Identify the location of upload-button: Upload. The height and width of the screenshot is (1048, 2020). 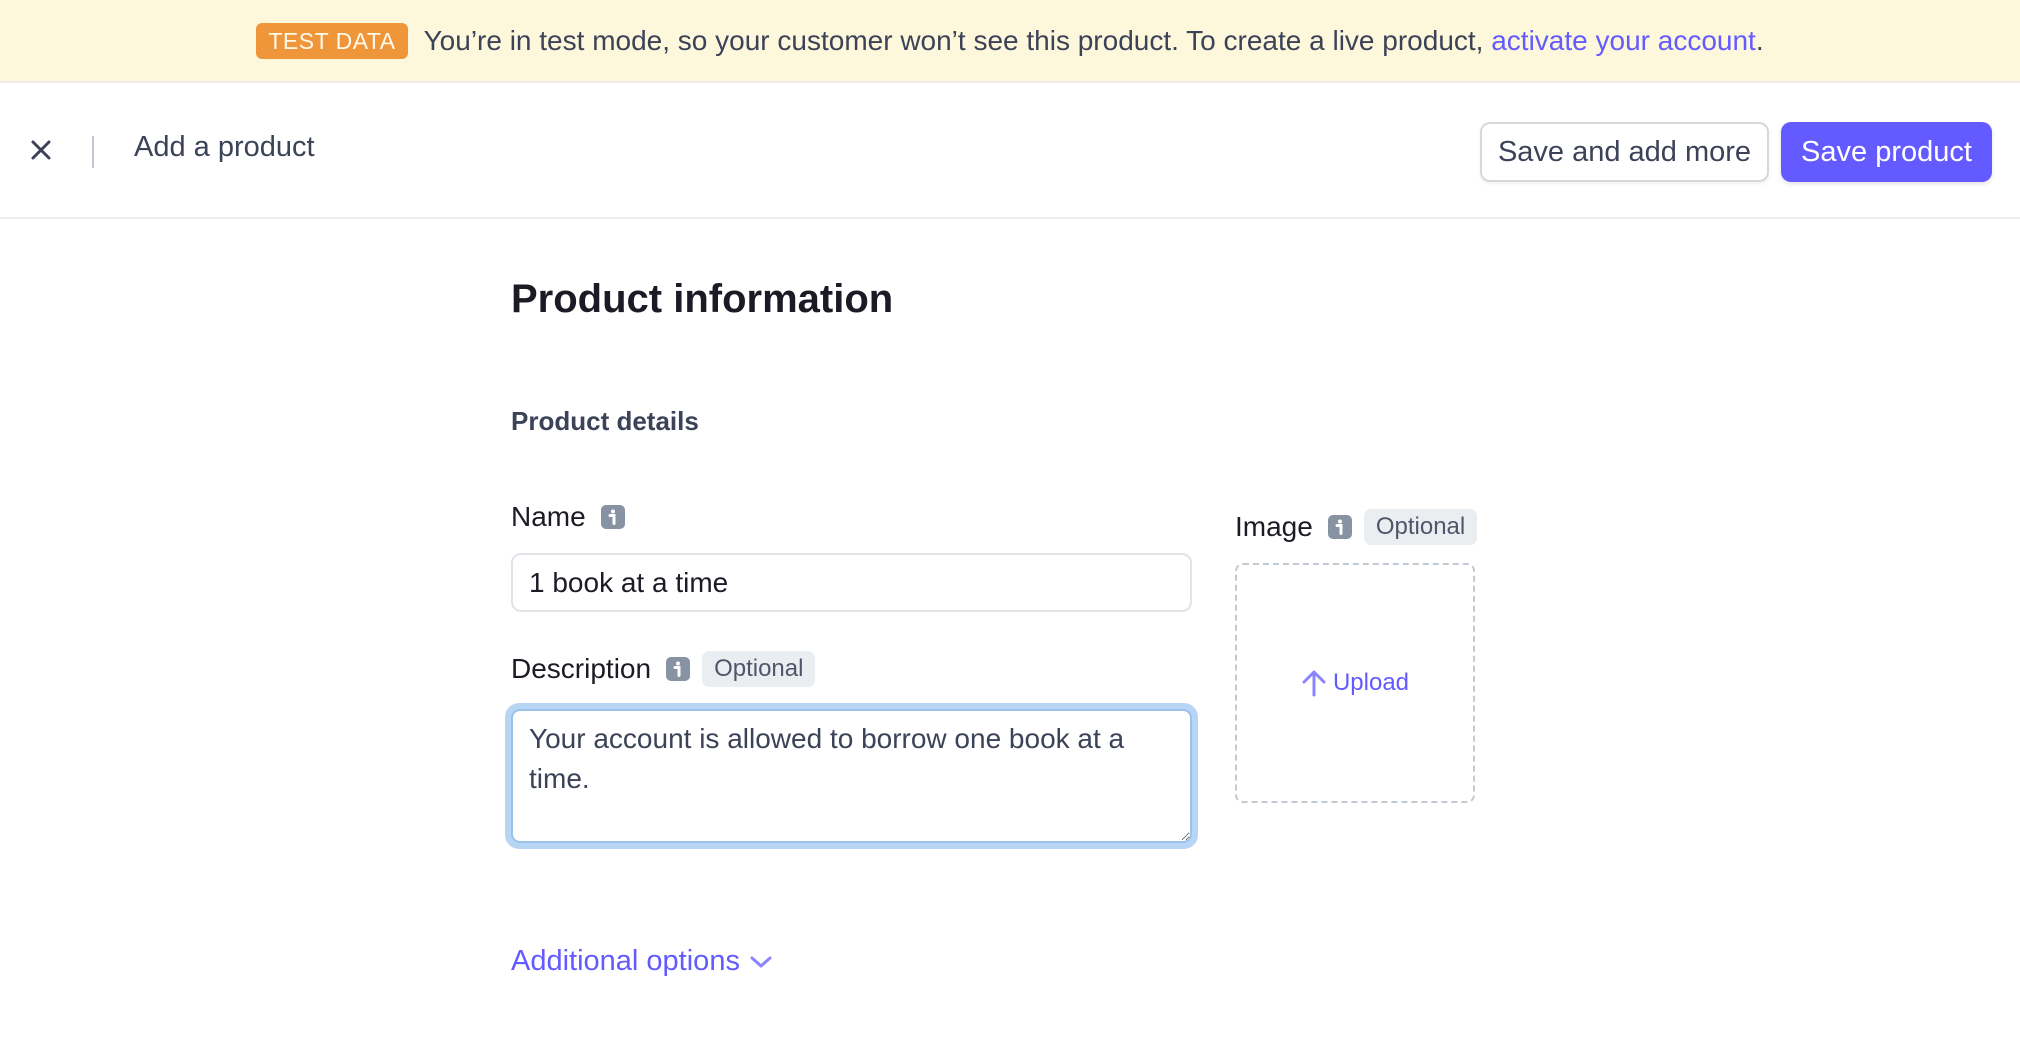
(1355, 683).